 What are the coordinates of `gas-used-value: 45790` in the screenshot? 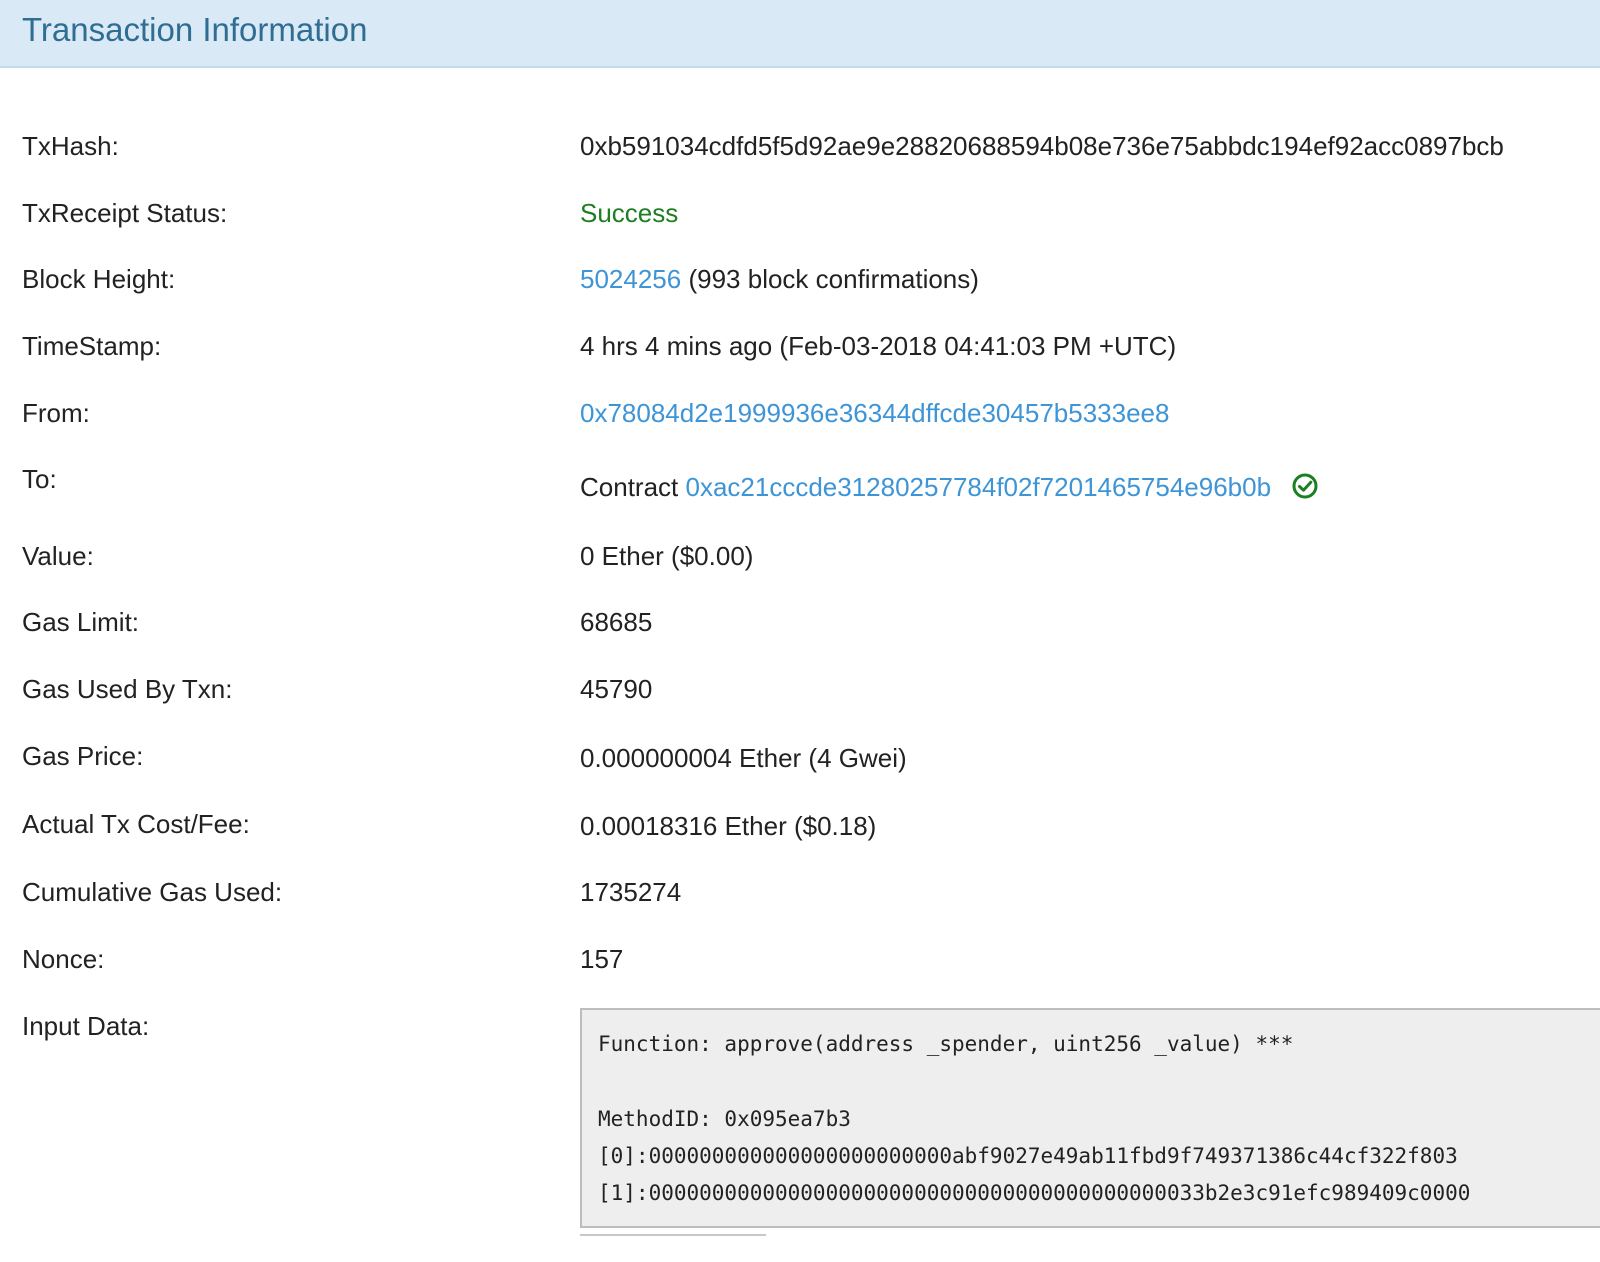 It's located at (616, 689).